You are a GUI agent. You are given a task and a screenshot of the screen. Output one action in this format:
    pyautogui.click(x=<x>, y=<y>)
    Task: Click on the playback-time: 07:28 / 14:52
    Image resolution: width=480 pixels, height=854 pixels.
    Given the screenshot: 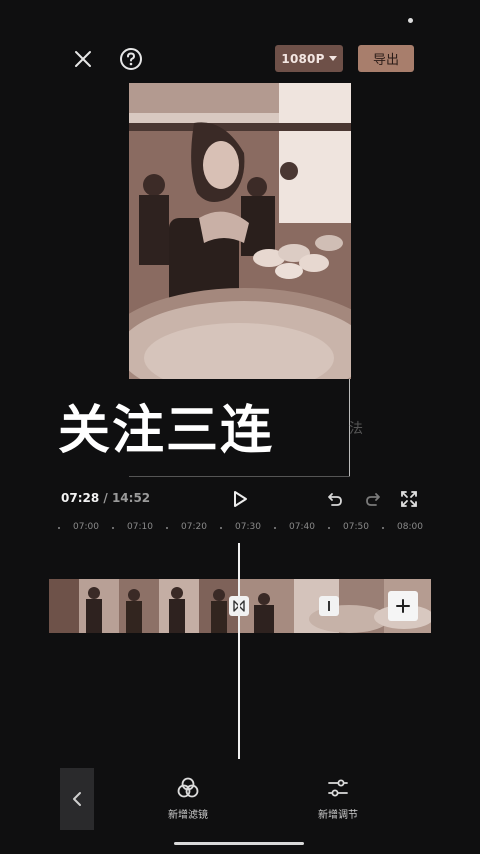 What is the action you would take?
    pyautogui.click(x=105, y=498)
    